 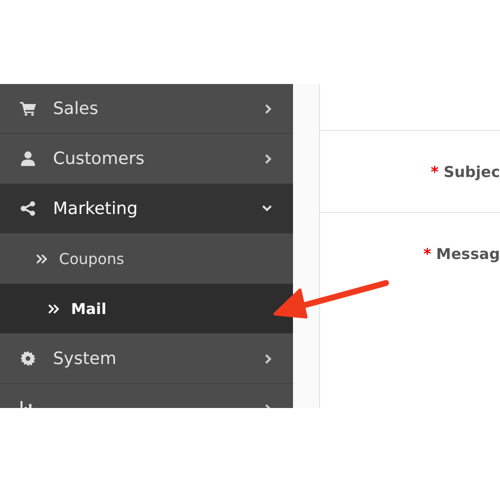 I want to click on user-icon, so click(x=28, y=158).